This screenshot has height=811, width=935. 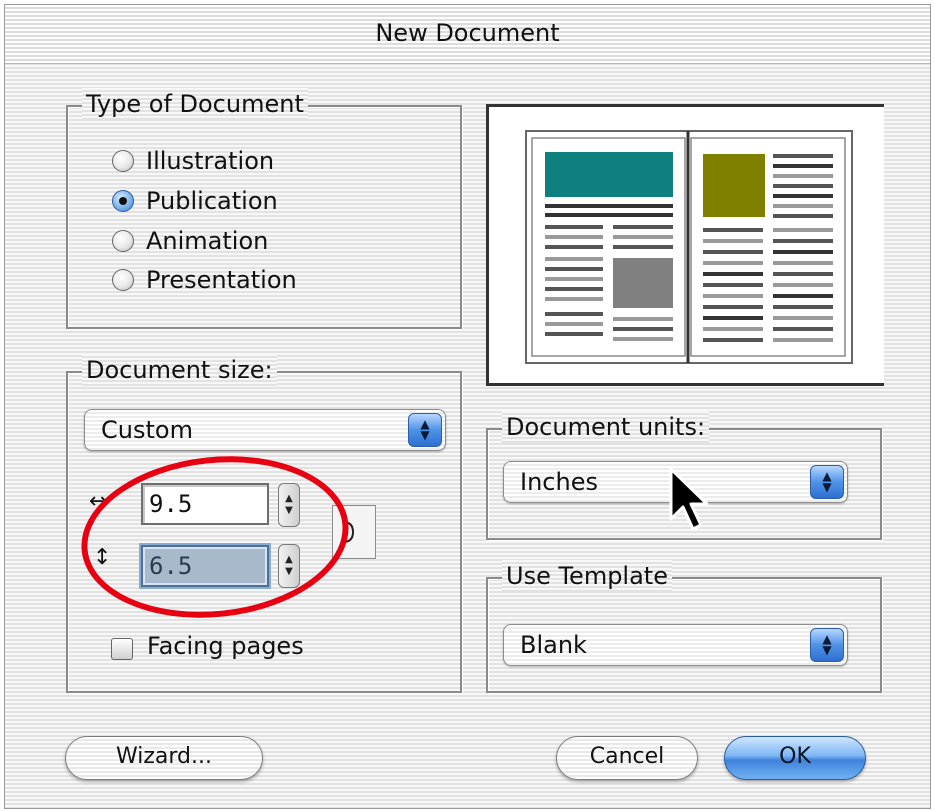 What do you see at coordinates (210, 161) in the screenshot?
I see `radio-label: Illustration` at bounding box center [210, 161].